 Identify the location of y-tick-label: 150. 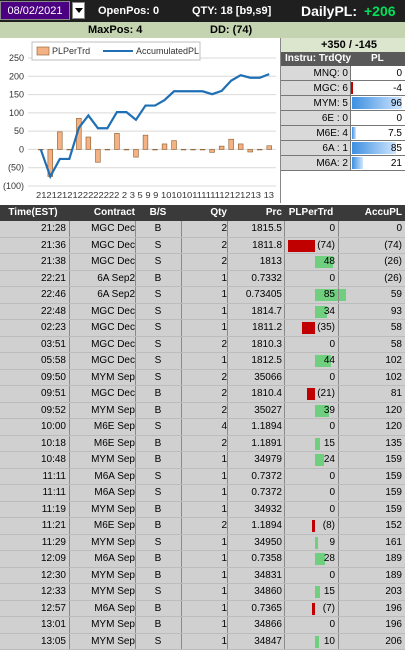
(16, 95).